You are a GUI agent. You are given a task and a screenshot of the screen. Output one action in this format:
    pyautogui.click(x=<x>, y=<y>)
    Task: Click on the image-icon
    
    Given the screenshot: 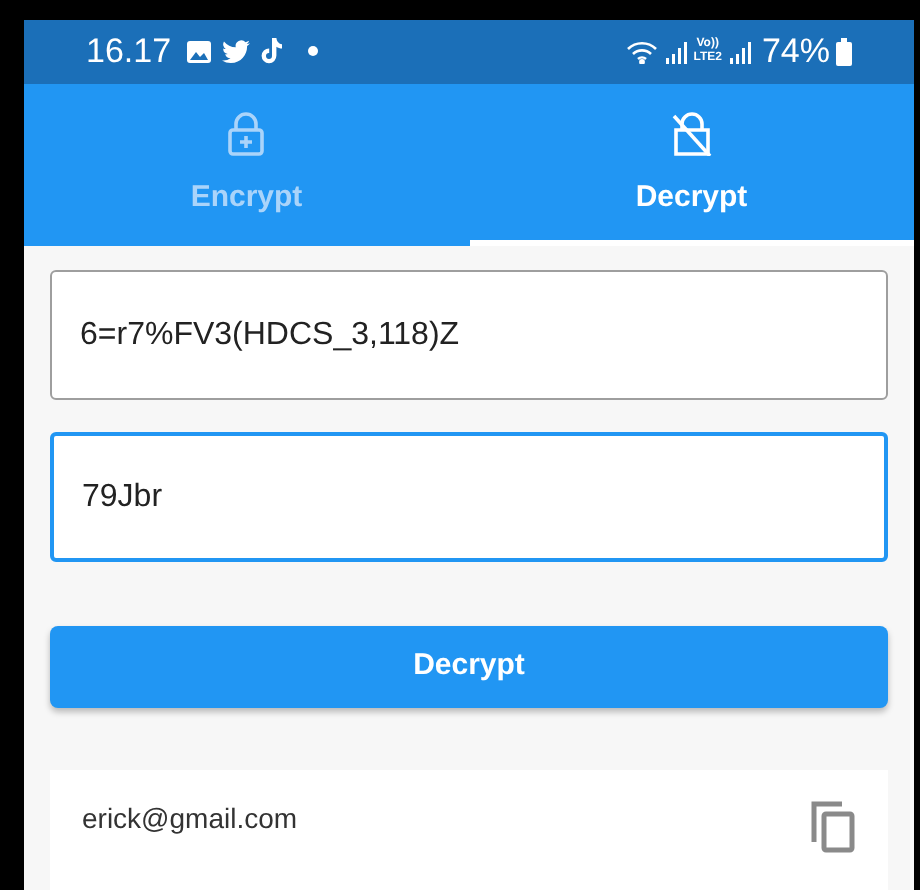 What is the action you would take?
    pyautogui.click(x=198, y=51)
    